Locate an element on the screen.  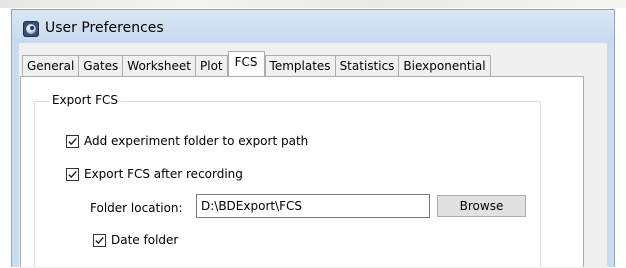
export-fcs-group-label: Export FCS is located at coordinates (85, 100).